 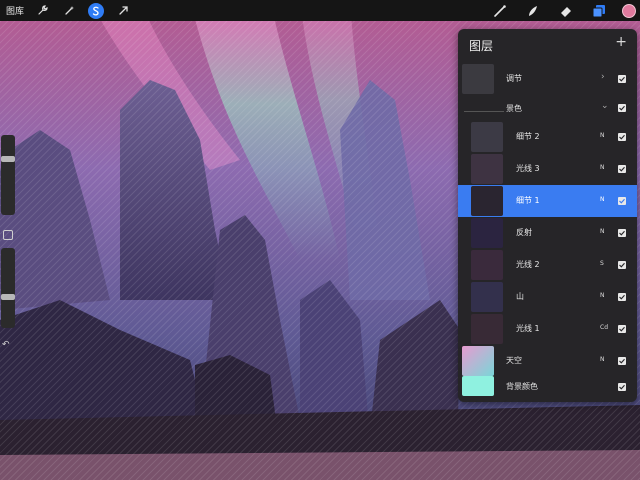 I want to click on smudge-icon, so click(x=533, y=11).